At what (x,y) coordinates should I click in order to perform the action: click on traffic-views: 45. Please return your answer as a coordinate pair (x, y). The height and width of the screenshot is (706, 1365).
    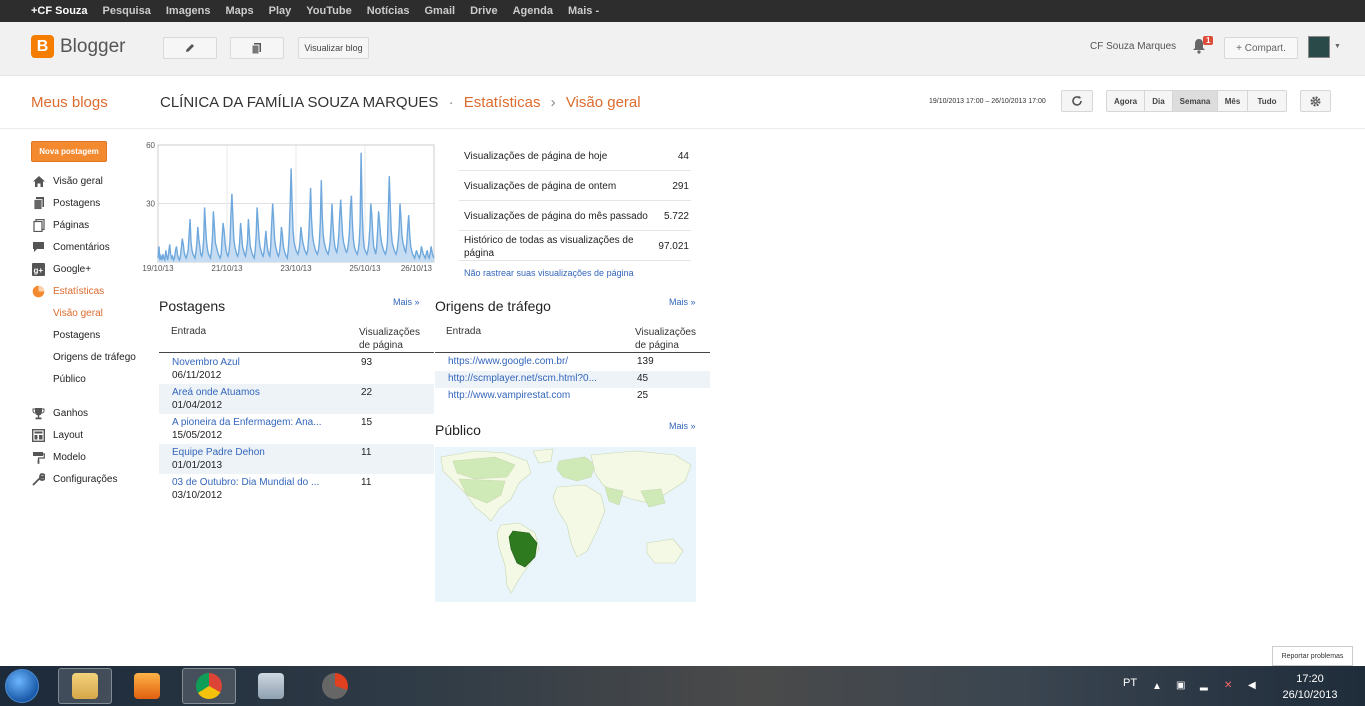
    Looking at the image, I should click on (643, 378).